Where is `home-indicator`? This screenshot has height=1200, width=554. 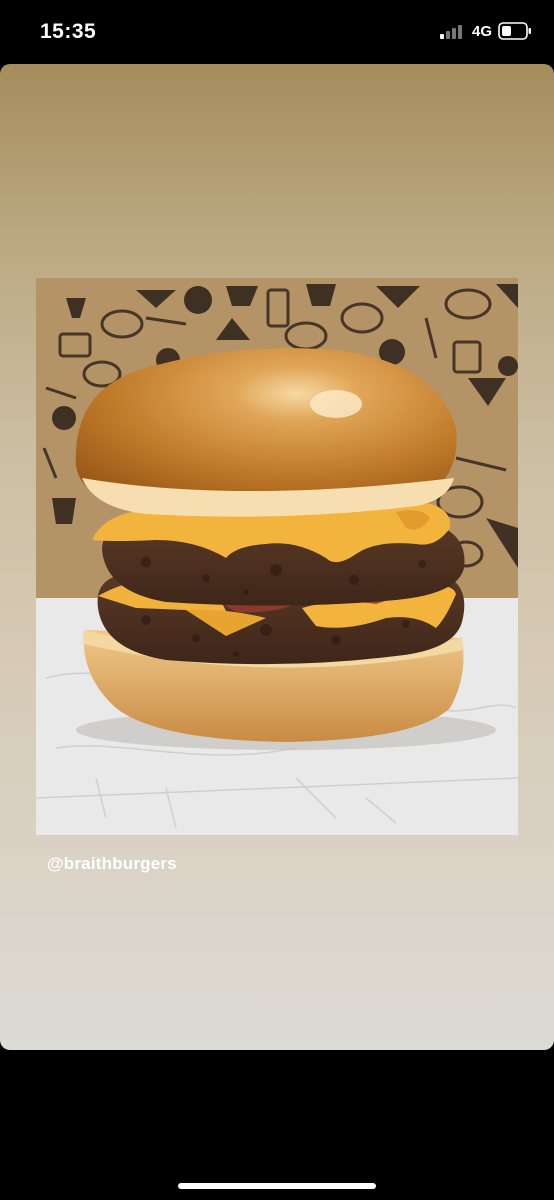
home-indicator is located at coordinates (277, 1186).